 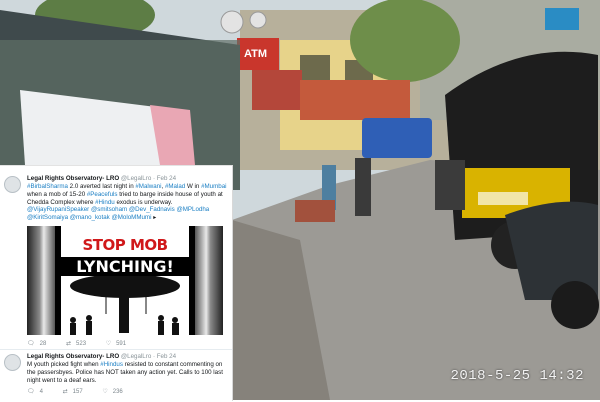 I want to click on tweet-hashtag-link: #Malwani, so click(x=148, y=186).